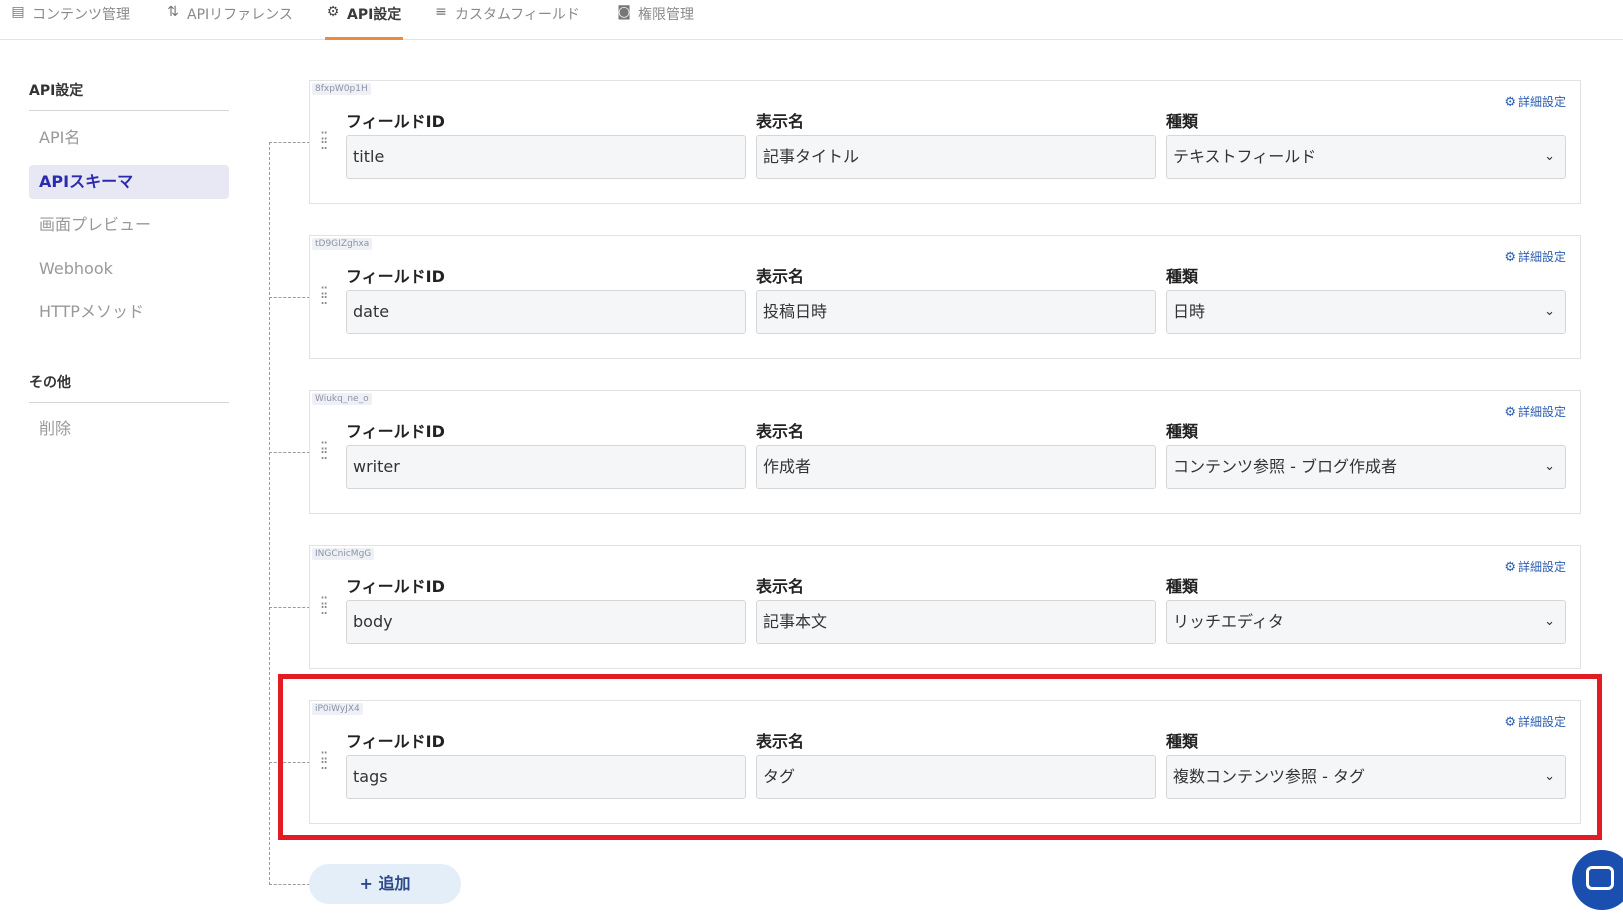 This screenshot has width=1623, height=914. What do you see at coordinates (546, 157) in the screenshot?
I see `field-id-input: title` at bounding box center [546, 157].